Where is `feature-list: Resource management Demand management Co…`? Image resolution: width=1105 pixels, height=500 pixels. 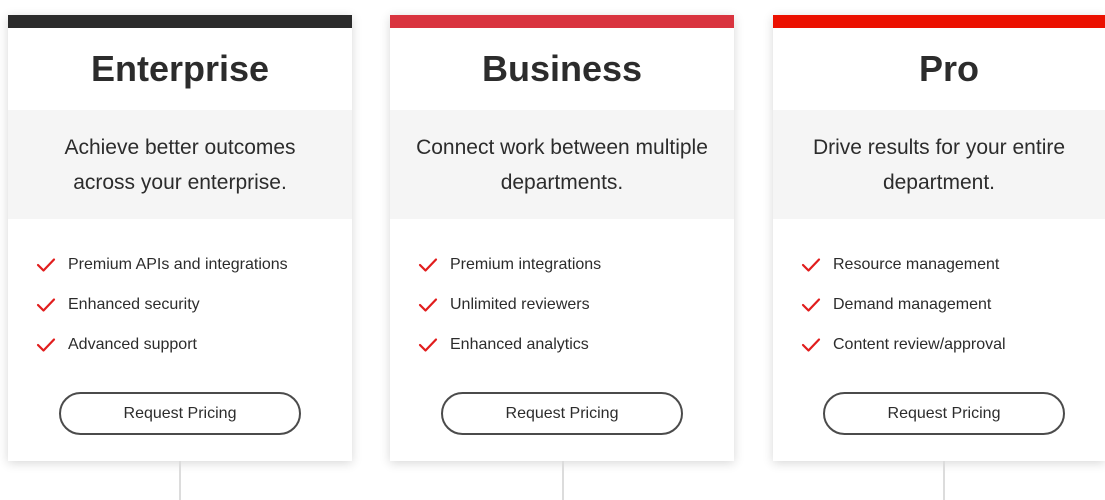 feature-list: Resource management Demand management Co… is located at coordinates (939, 292).